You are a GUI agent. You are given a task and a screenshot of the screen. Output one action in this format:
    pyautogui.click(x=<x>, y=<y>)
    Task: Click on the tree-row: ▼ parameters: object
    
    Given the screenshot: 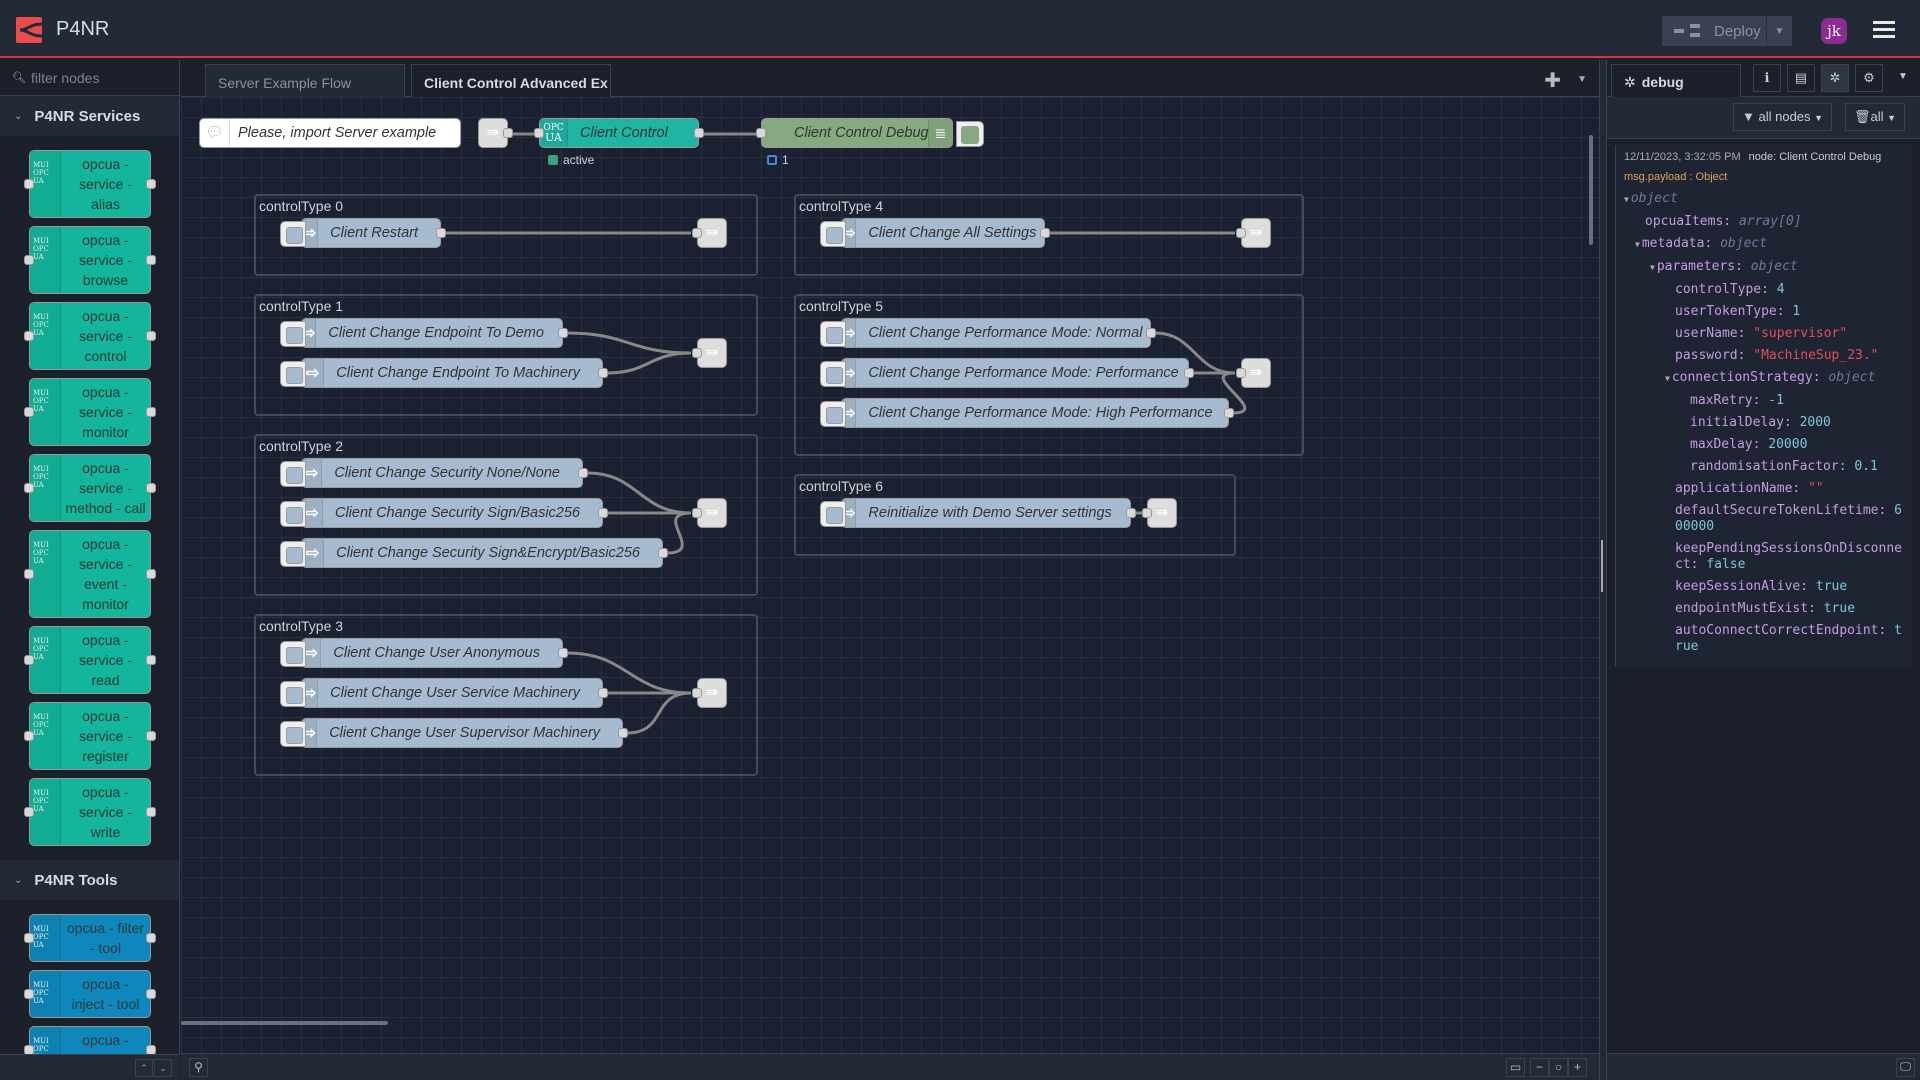 What is the action you would take?
    pyautogui.click(x=1764, y=267)
    